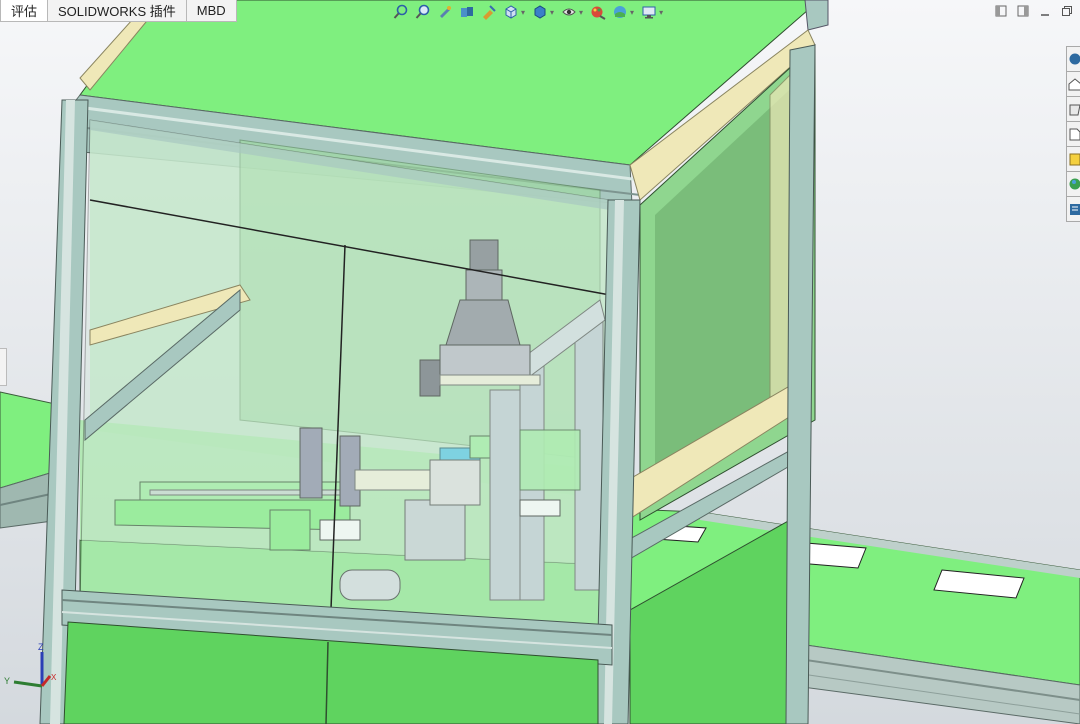 Image resolution: width=1080 pixels, height=724 pixels. Describe the element at coordinates (581, 12) in the screenshot. I see `hide-show-dropdown-icon: ▾` at that location.